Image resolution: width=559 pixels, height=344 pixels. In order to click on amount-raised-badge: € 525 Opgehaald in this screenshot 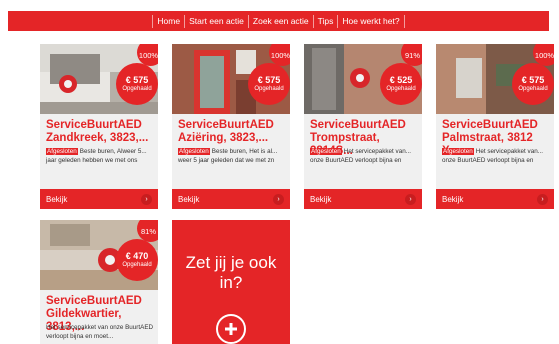, I will do `click(401, 84)`.